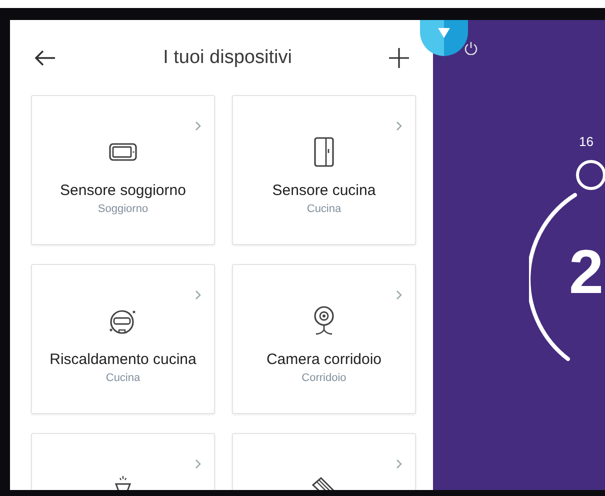  Describe the element at coordinates (586, 273) in the screenshot. I see `temperature-value: 2` at that location.